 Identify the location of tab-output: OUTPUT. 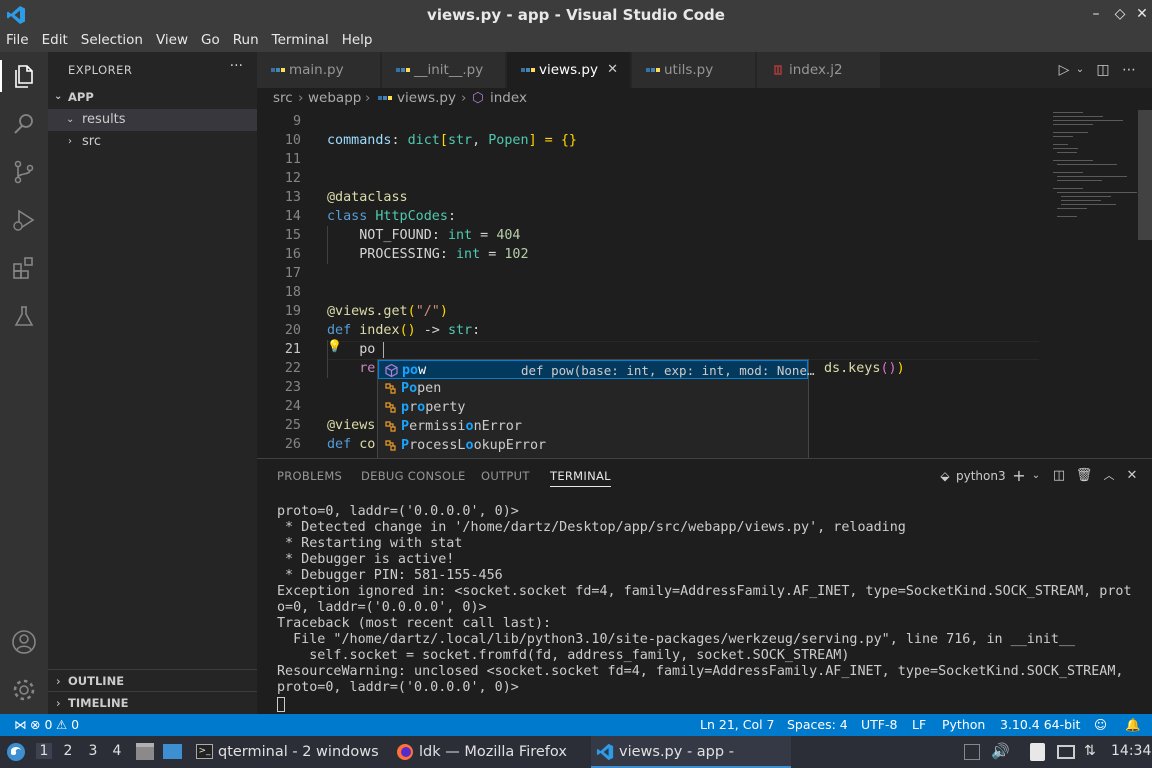
(505, 476).